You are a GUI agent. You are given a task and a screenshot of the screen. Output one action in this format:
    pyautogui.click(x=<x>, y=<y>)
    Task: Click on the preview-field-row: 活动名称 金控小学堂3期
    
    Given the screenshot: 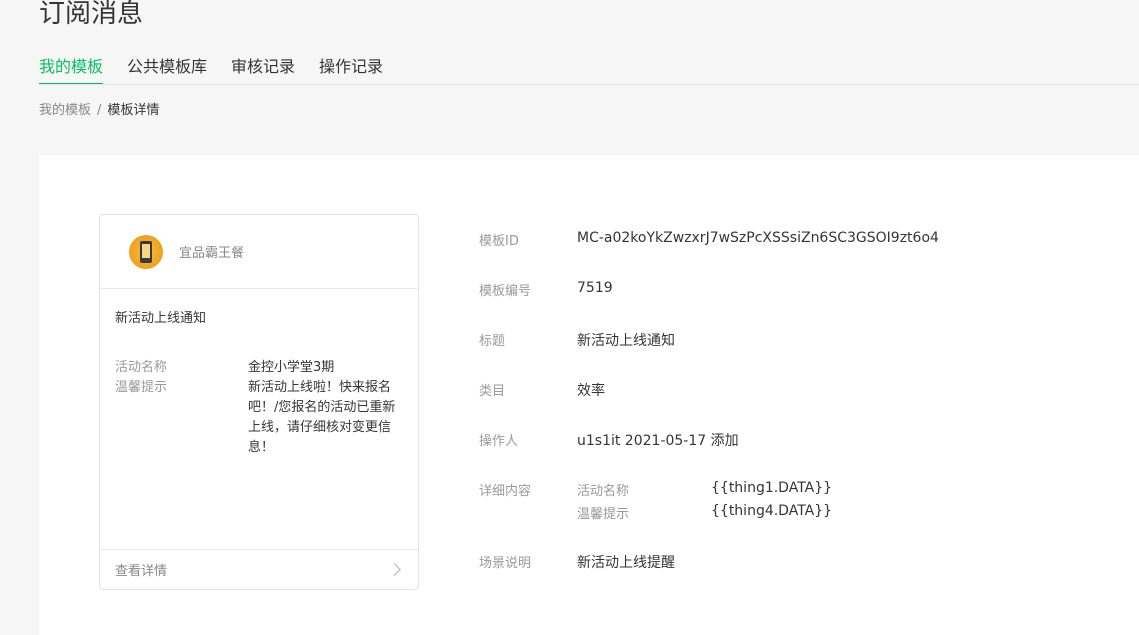 What is the action you would take?
    pyautogui.click(x=260, y=368)
    